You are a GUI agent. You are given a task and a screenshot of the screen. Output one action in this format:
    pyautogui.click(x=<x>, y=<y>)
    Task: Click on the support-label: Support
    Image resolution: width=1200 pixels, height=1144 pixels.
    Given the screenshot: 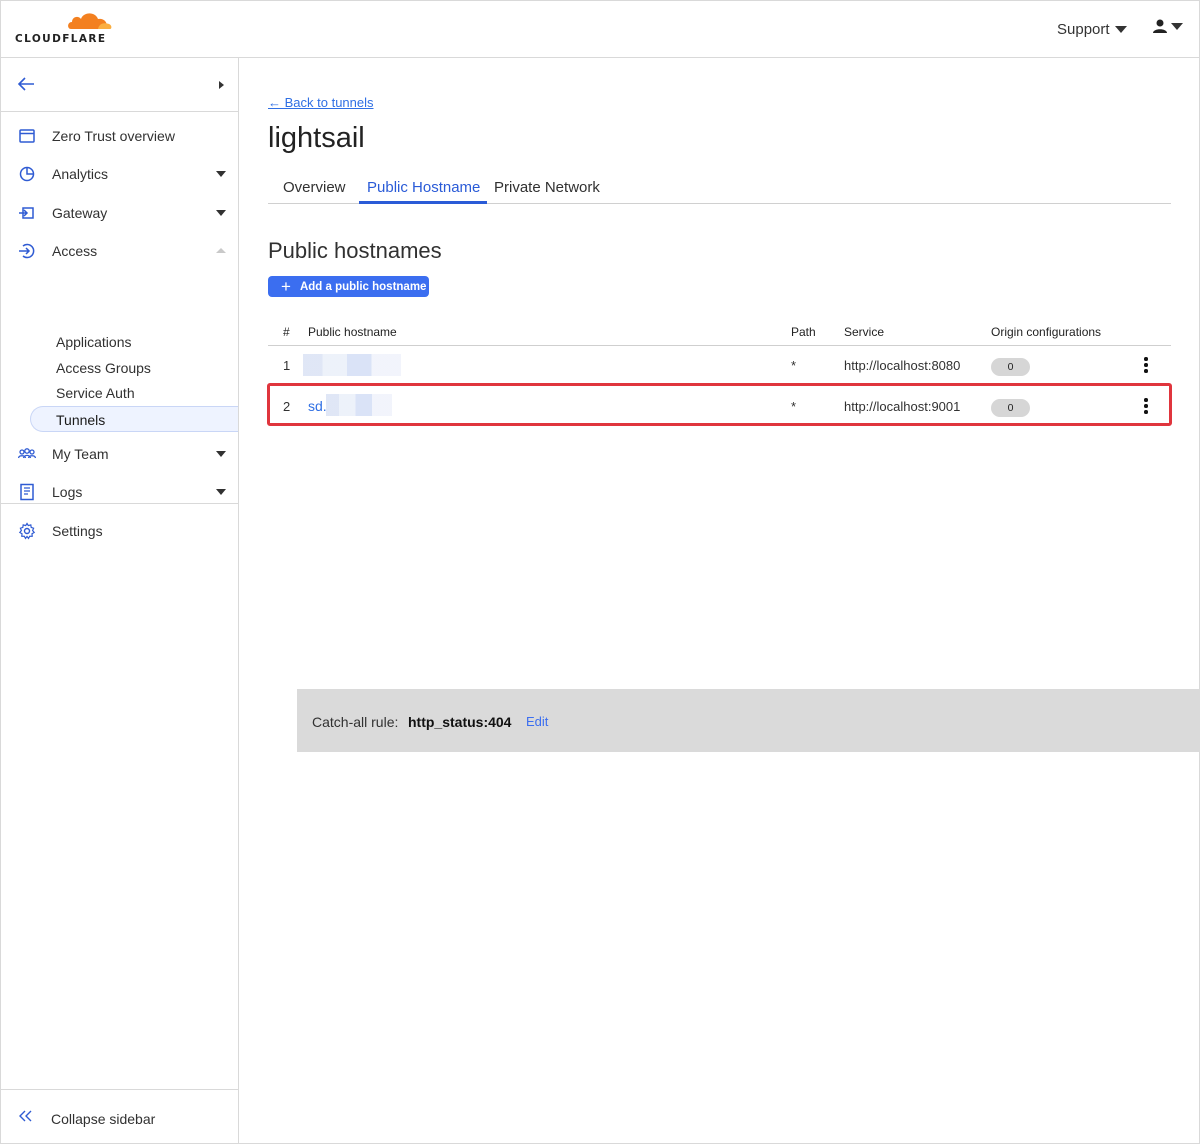 What is the action you would take?
    pyautogui.click(x=1083, y=29)
    